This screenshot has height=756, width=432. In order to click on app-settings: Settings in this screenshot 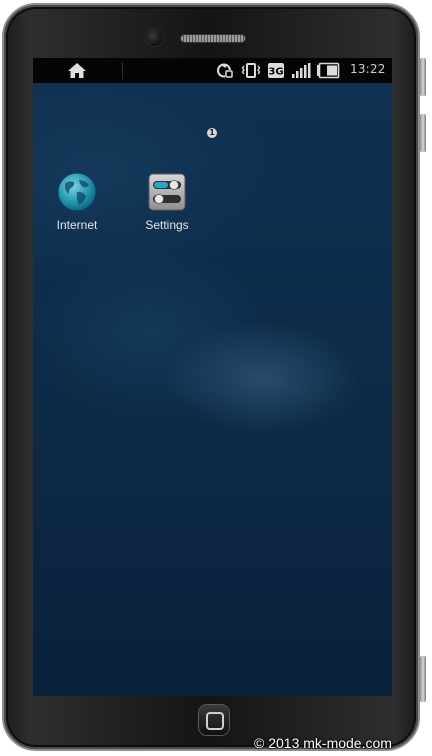, I will do `click(167, 202)`.